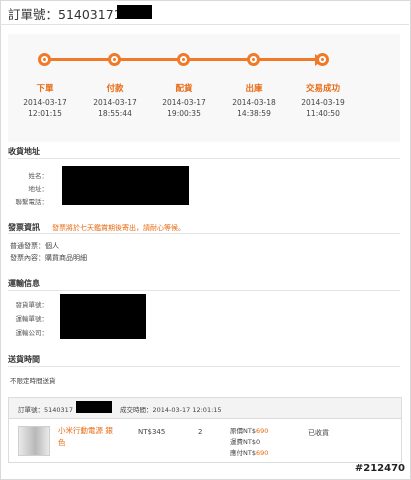 Image resolution: width=411 pixels, height=480 pixels. What do you see at coordinates (62, 442) in the screenshot?
I see `product-name-link-cont: 色` at bounding box center [62, 442].